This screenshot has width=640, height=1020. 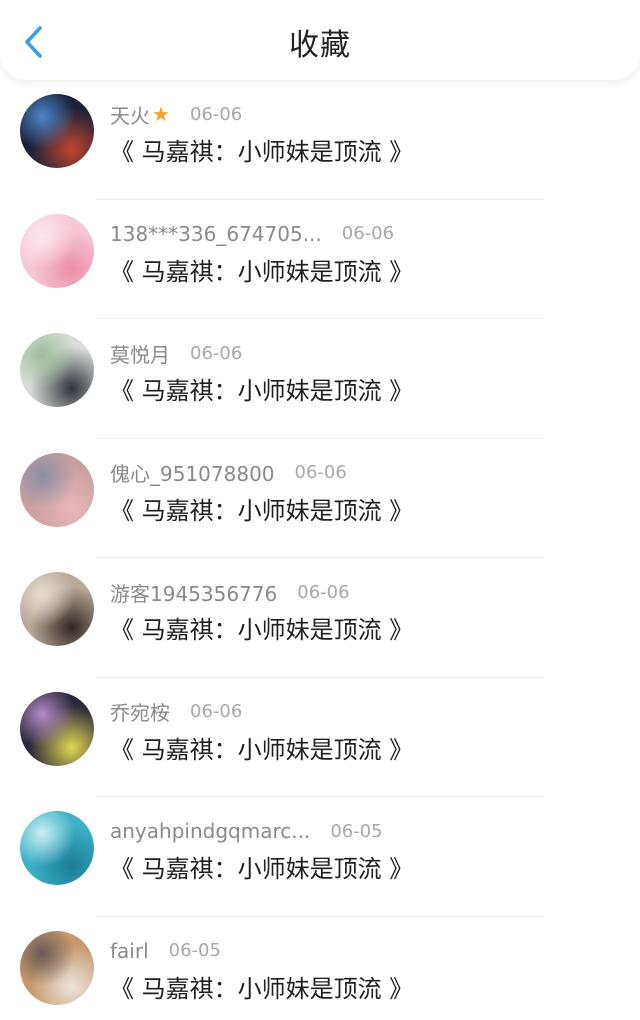 I want to click on favorite-item: 游客1945356776 06-06 《 马嘉祺：小师妹是顶流 》, so click(x=320, y=618).